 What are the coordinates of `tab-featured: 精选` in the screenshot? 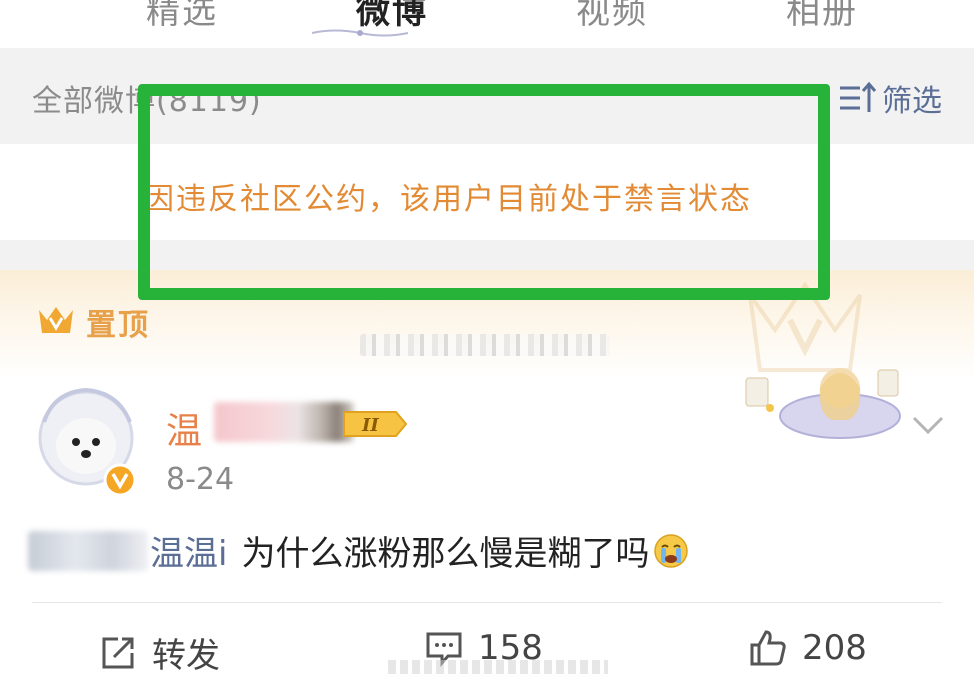 It's located at (182, 16).